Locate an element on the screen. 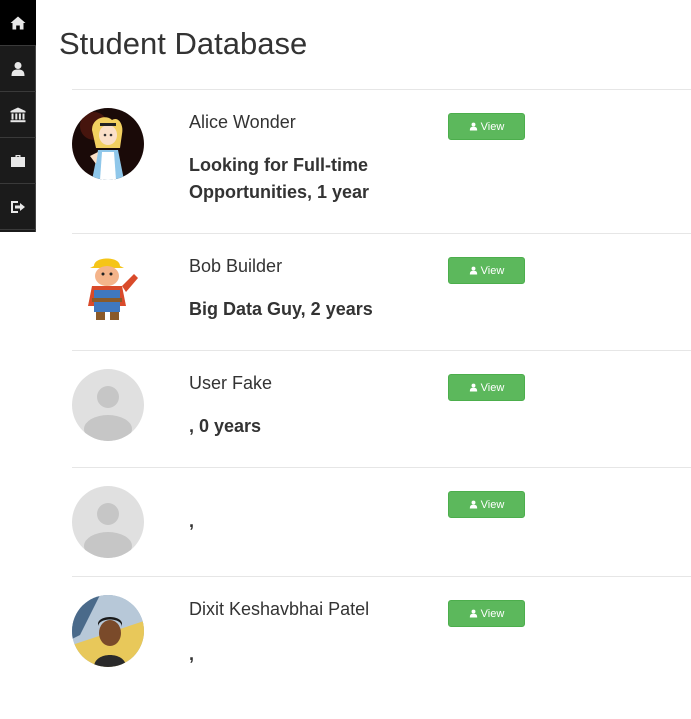 The height and width of the screenshot is (719, 691). institution-icon is located at coordinates (18, 114).